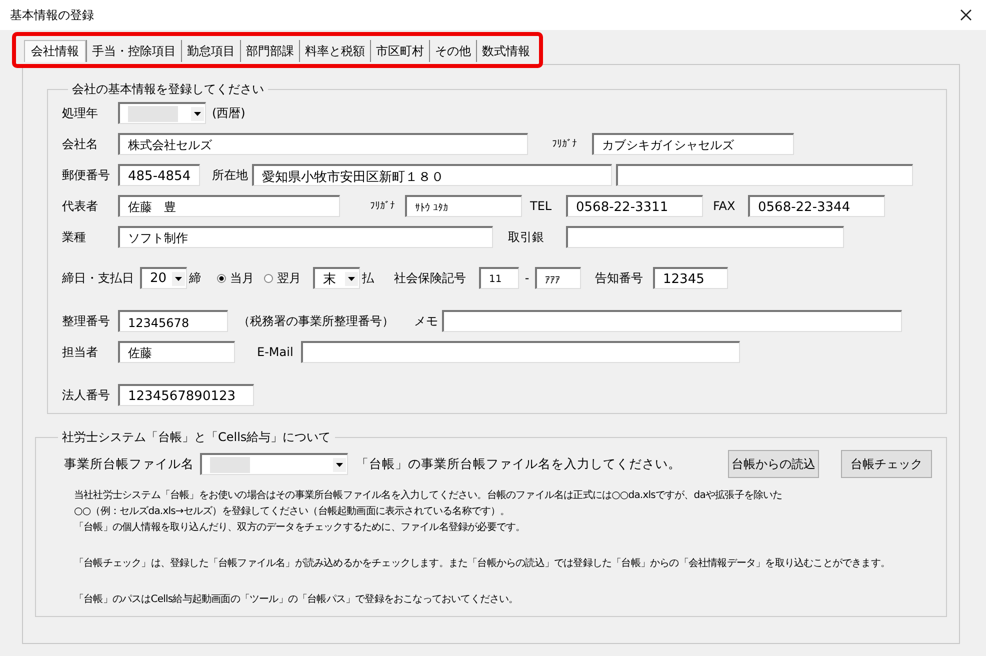  What do you see at coordinates (329, 279) in the screenshot?
I see `dropdown-value: 末` at bounding box center [329, 279].